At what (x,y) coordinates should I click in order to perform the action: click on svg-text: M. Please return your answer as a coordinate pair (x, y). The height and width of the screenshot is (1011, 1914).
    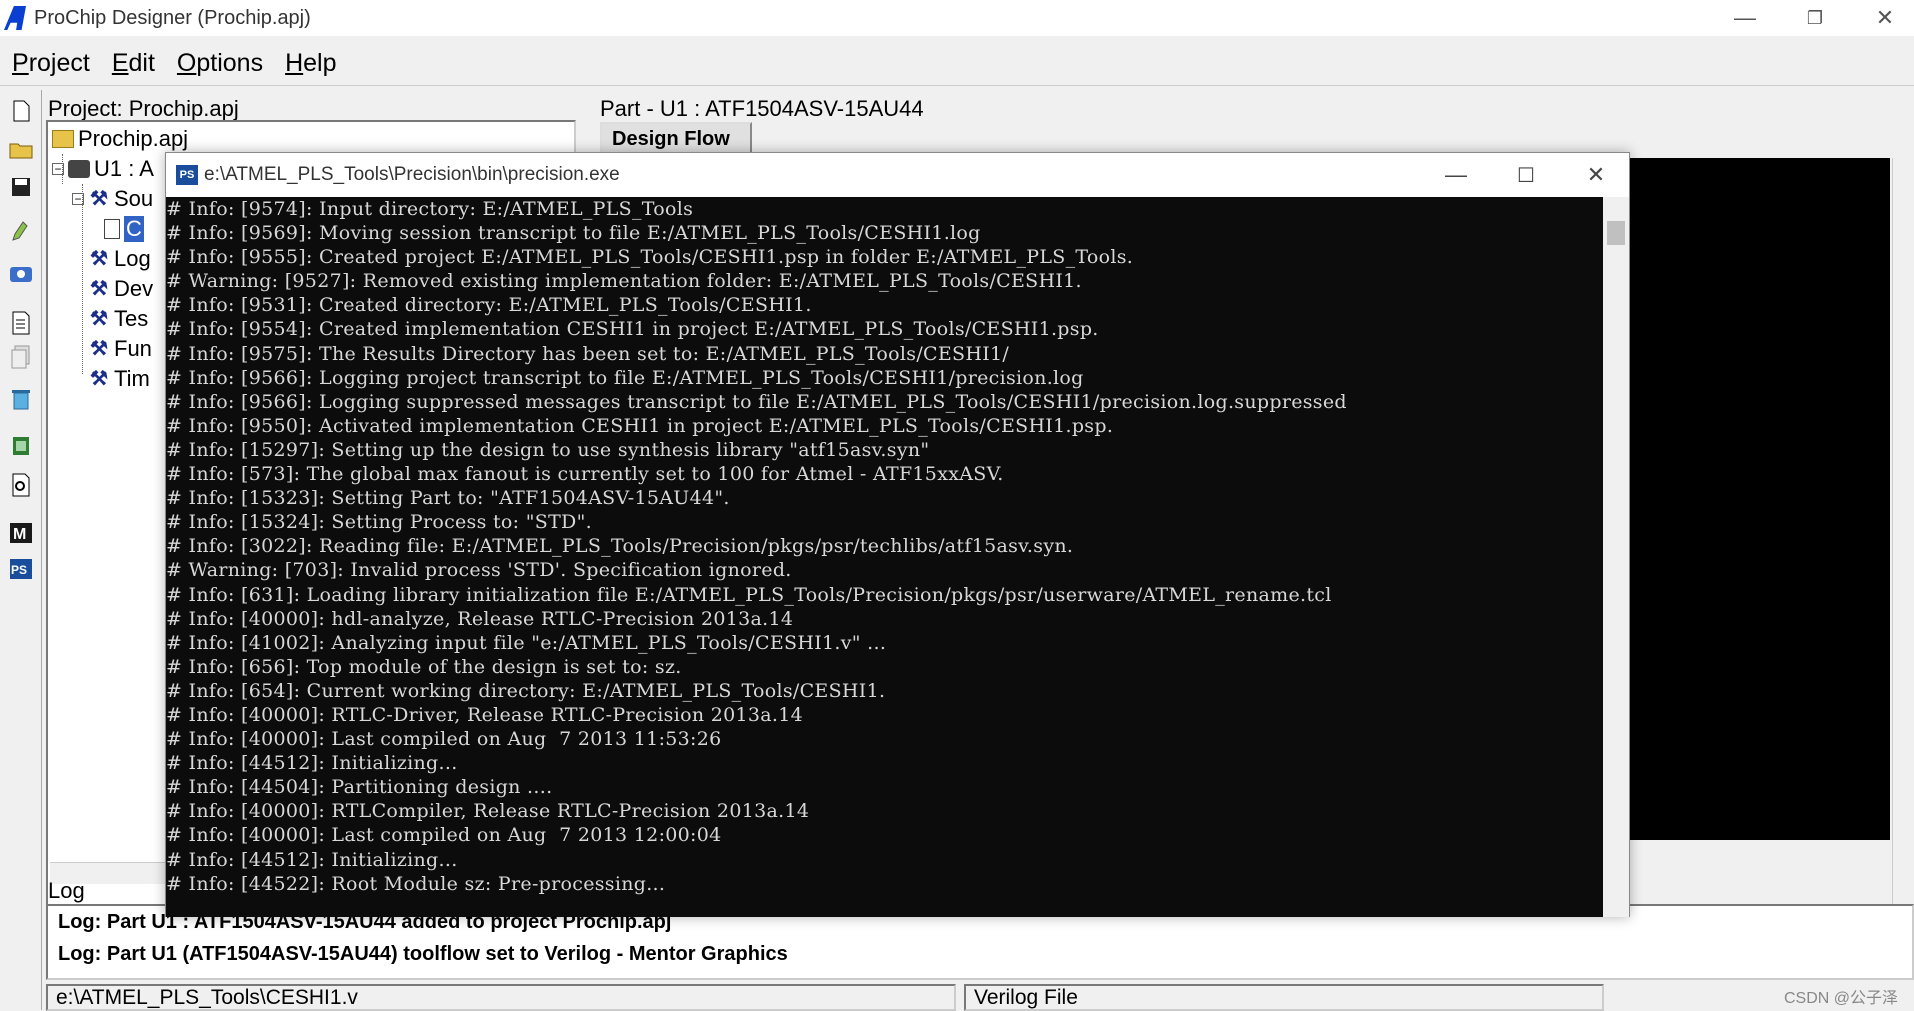
    Looking at the image, I should click on (19, 534).